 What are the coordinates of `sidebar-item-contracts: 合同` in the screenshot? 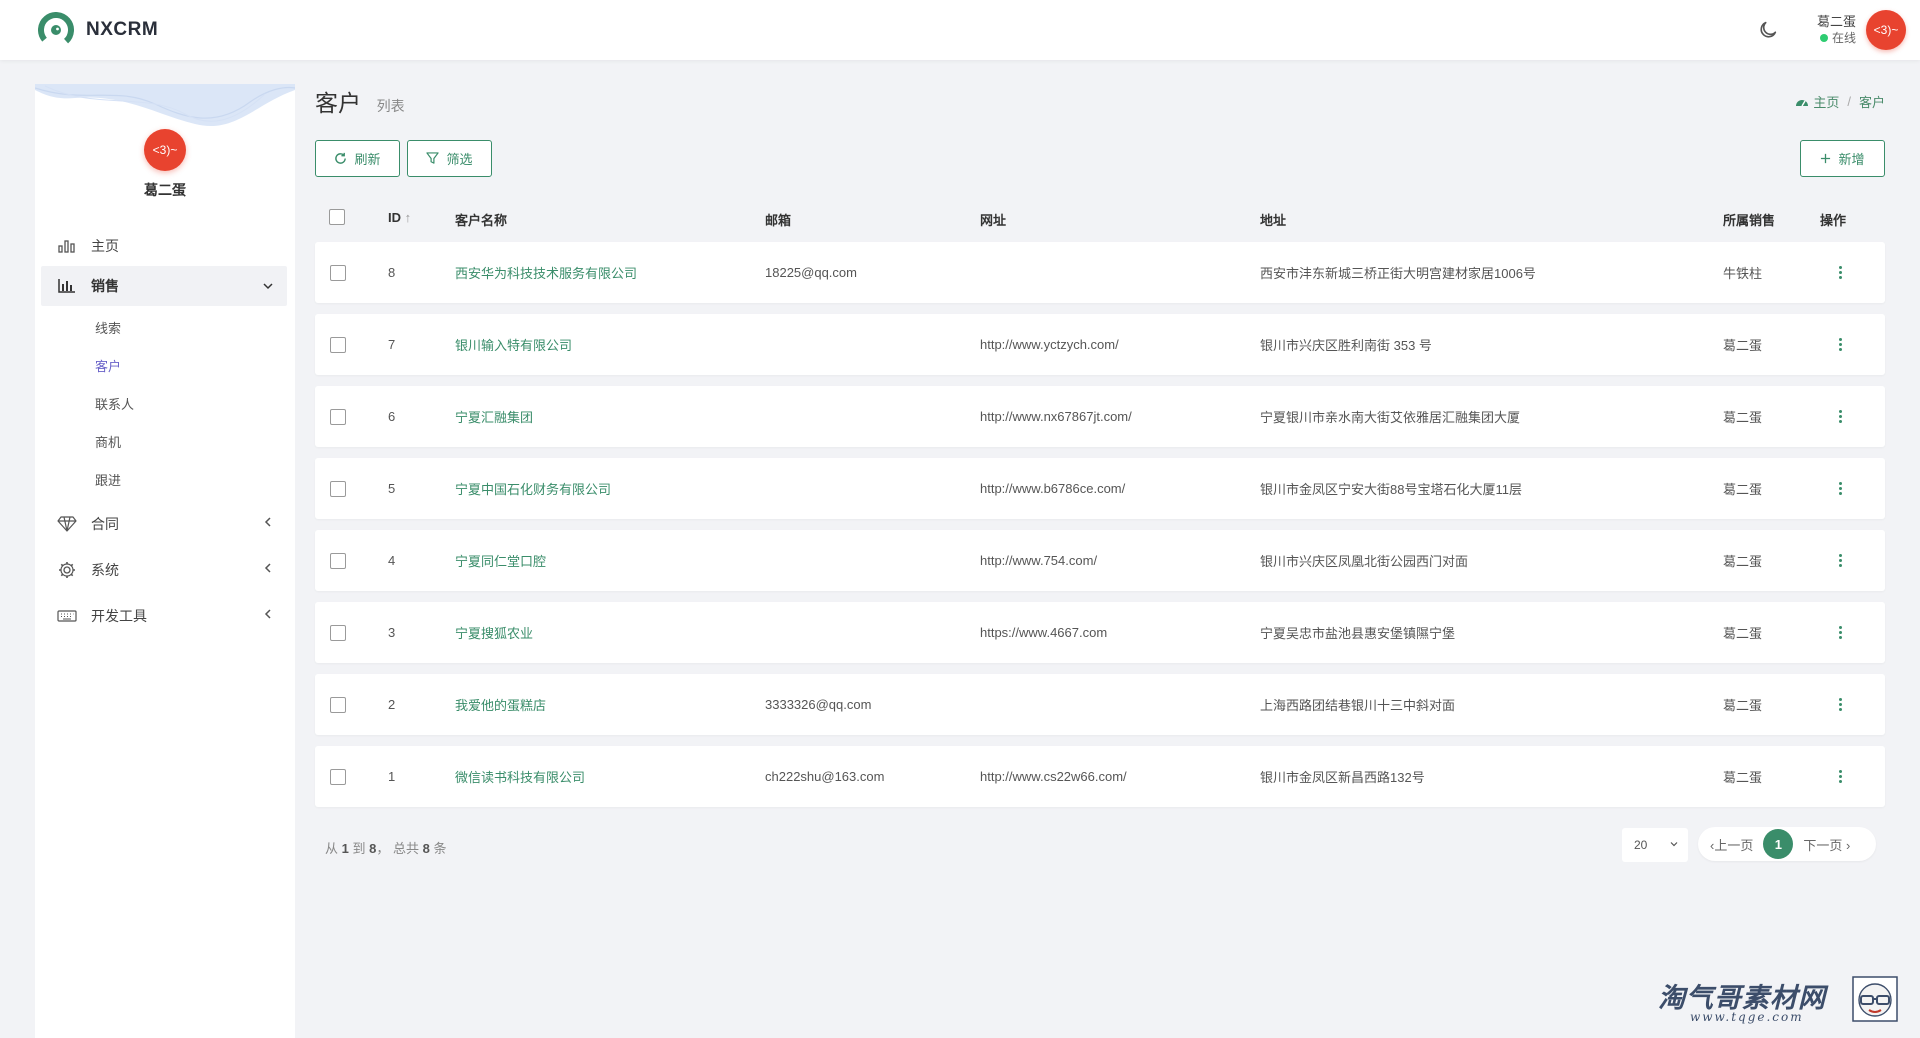 It's located at (165, 524).